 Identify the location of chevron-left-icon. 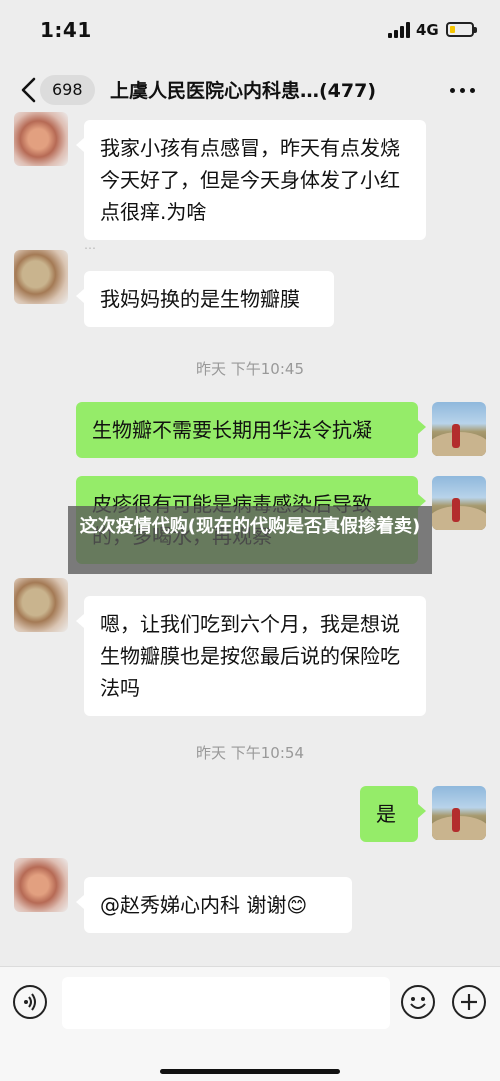
(29, 90).